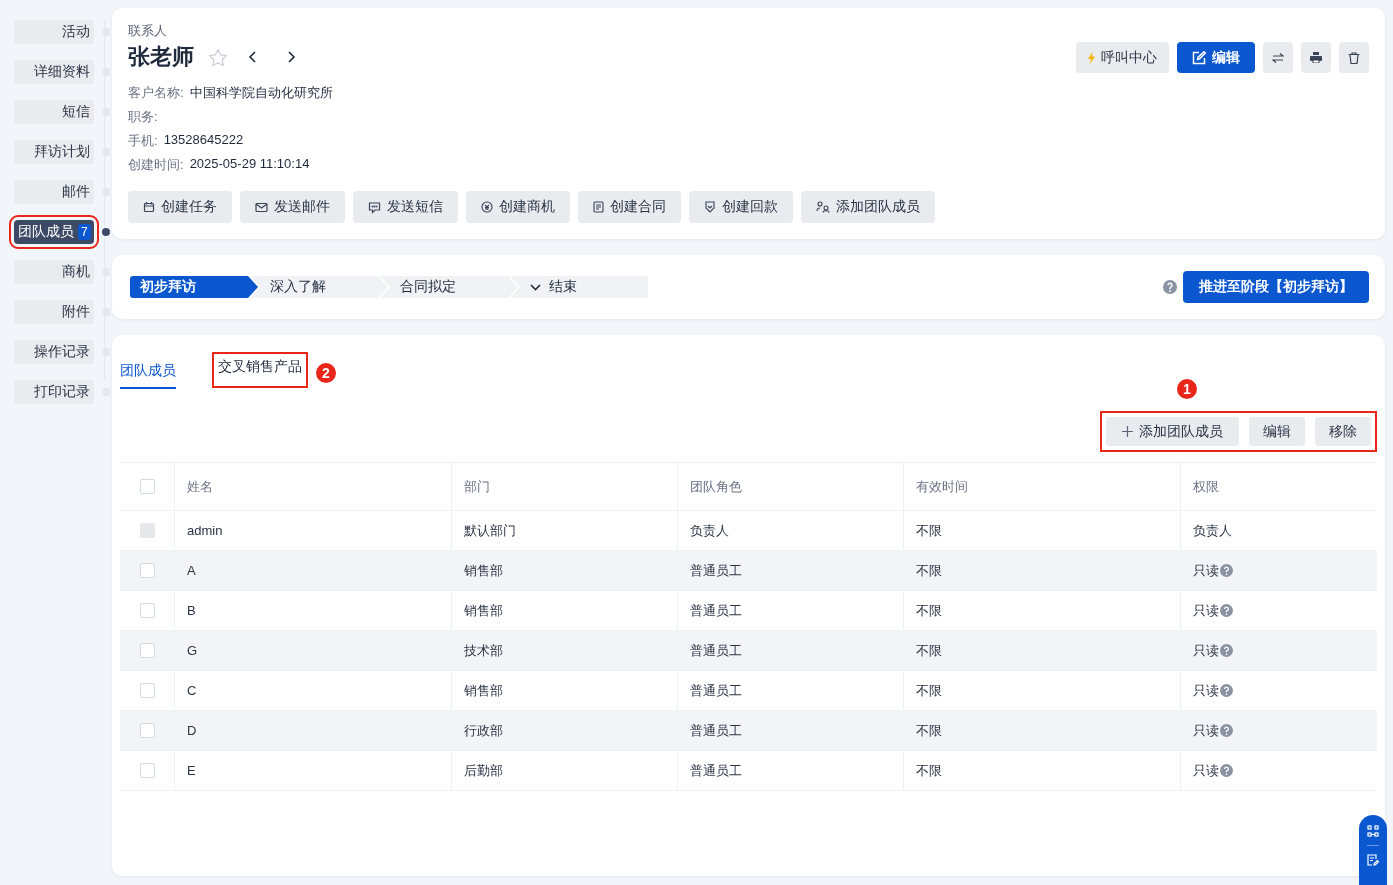 The width and height of the screenshot is (1393, 885). What do you see at coordinates (1373, 860) in the screenshot?
I see `note-edit-icon` at bounding box center [1373, 860].